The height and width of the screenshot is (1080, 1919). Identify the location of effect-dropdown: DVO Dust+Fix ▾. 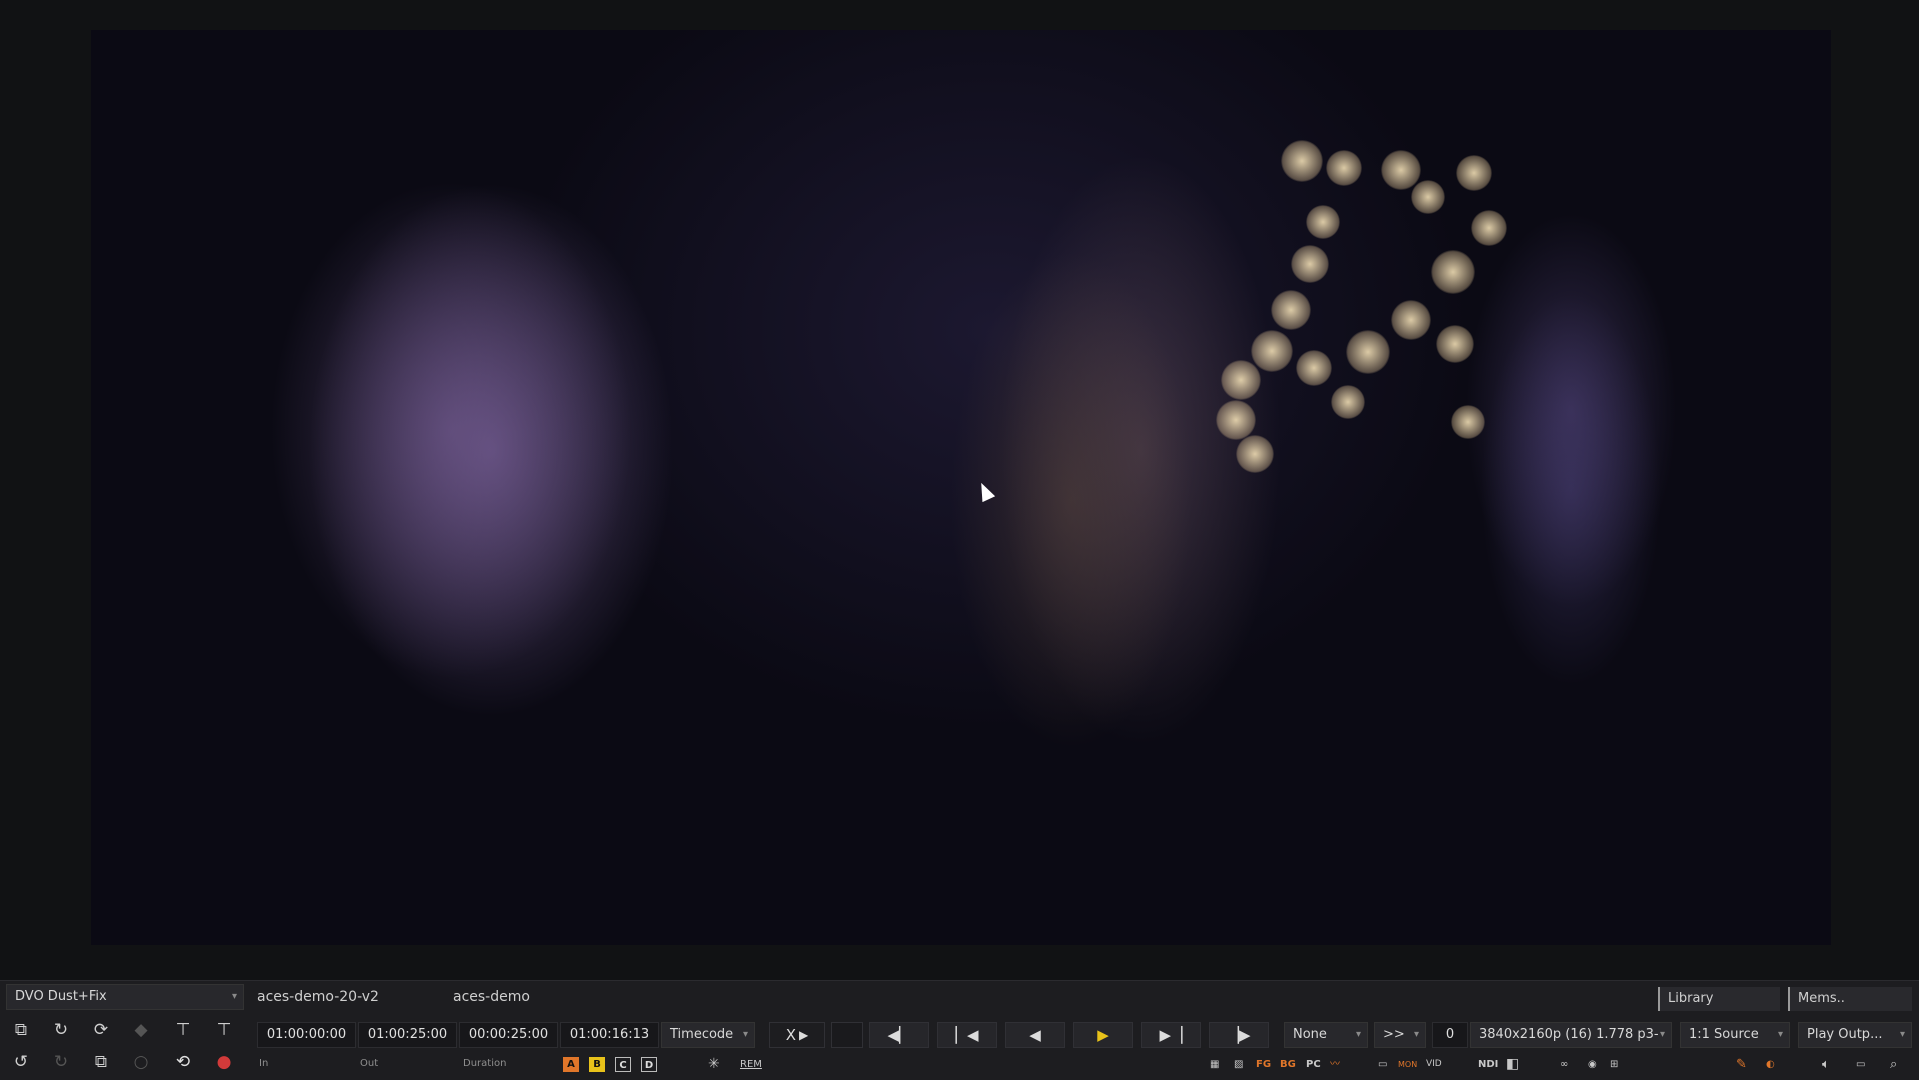
(125, 997).